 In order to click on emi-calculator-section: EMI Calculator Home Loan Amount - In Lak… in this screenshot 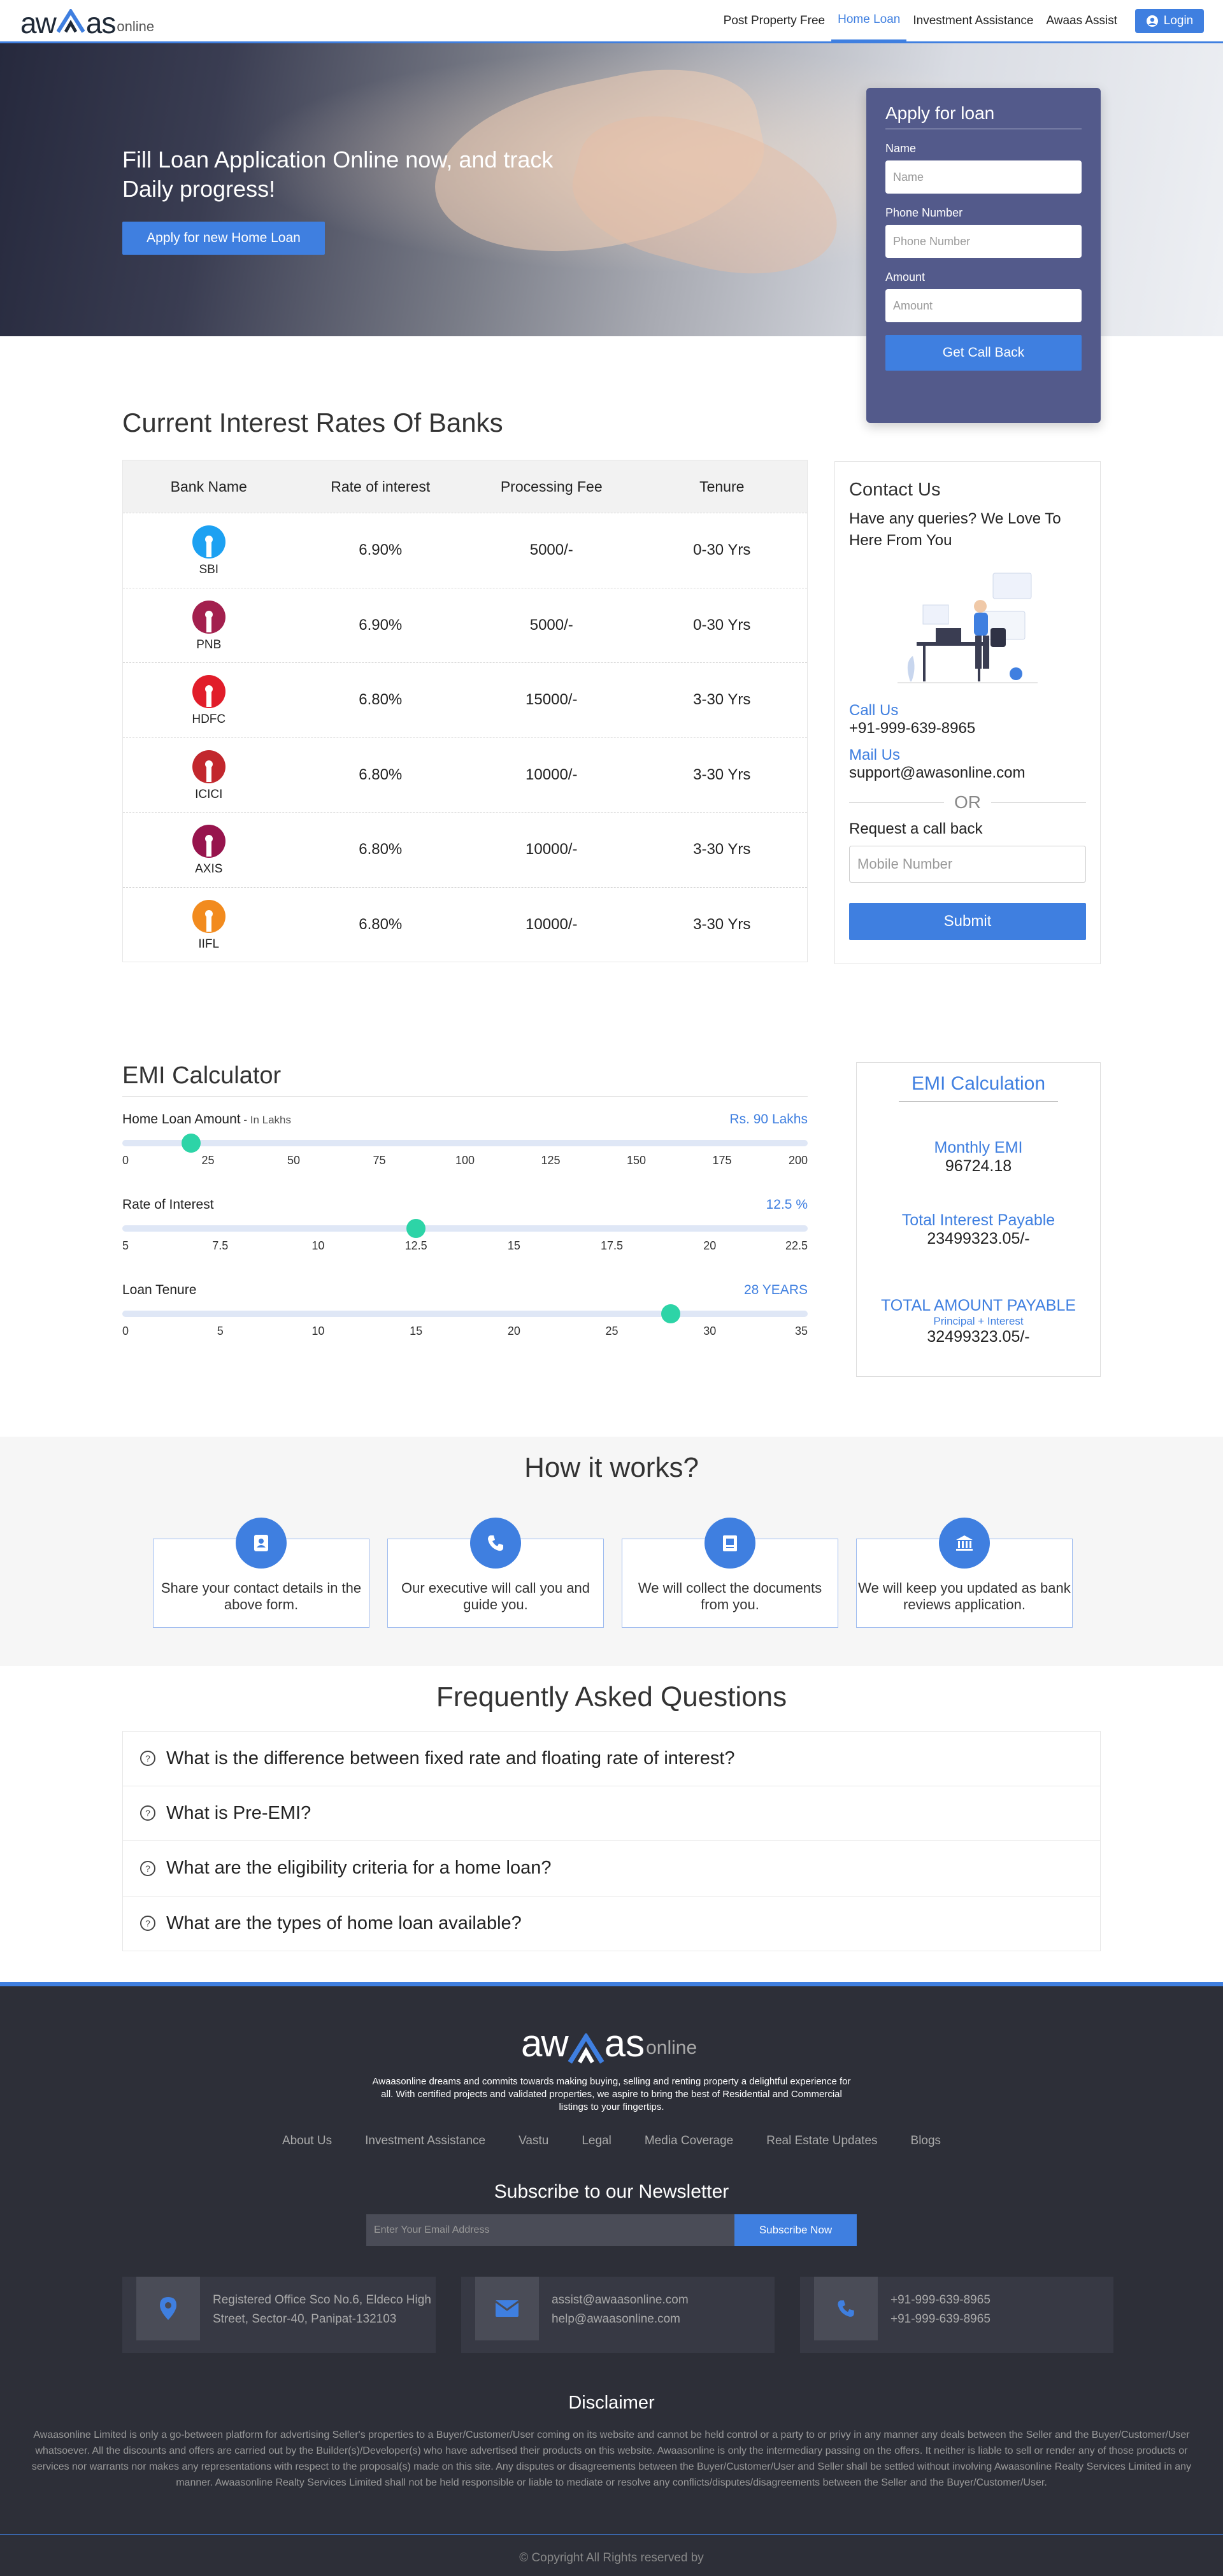, I will do `click(612, 1219)`.